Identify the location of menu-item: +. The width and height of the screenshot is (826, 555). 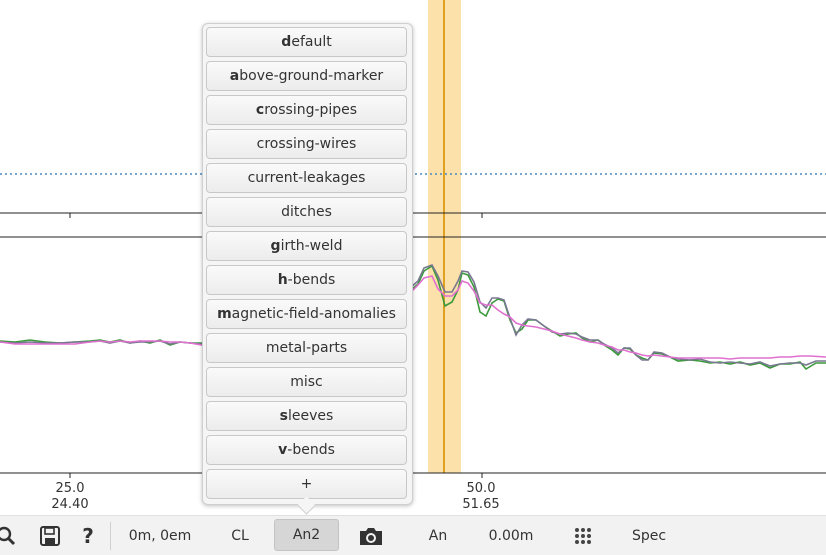
(306, 484).